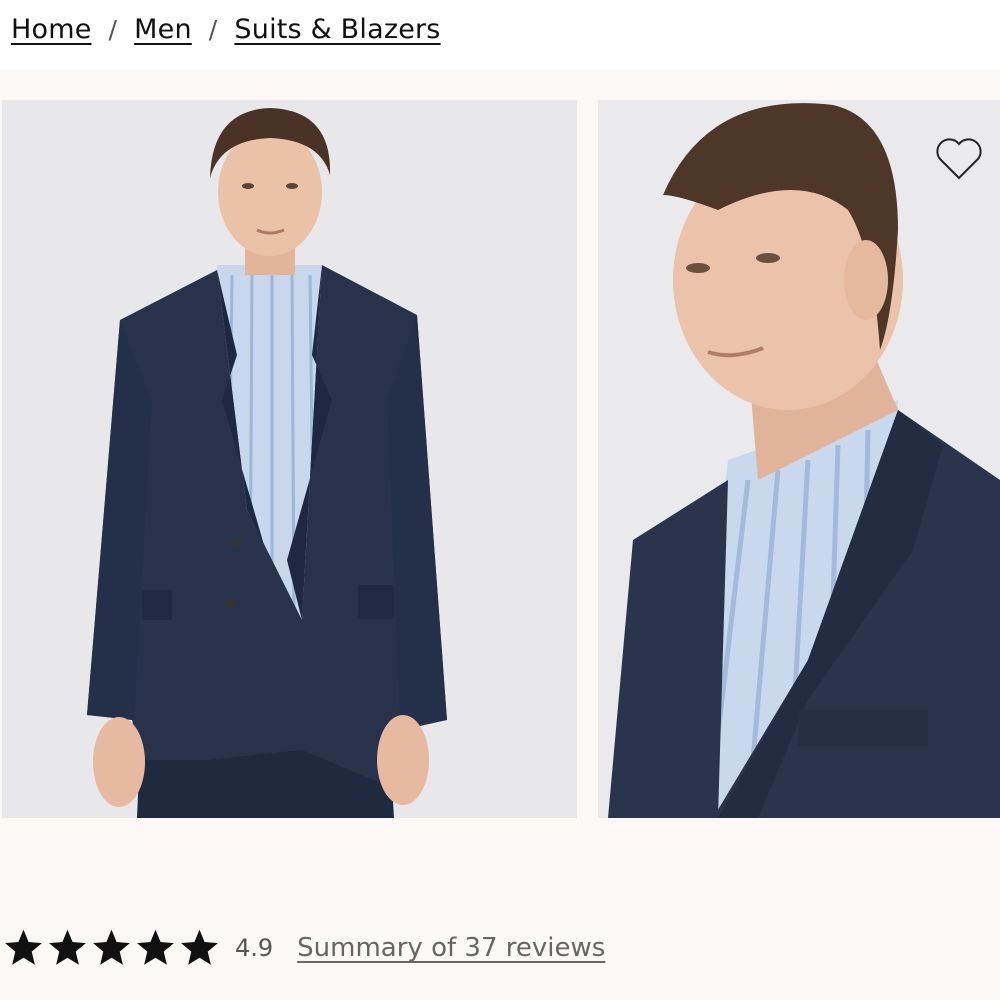 Image resolution: width=1000 pixels, height=1000 pixels. Describe the element at coordinates (226, 29) in the screenshot. I see `breadcrumb: Home / Men / Suits & Blazers` at that location.